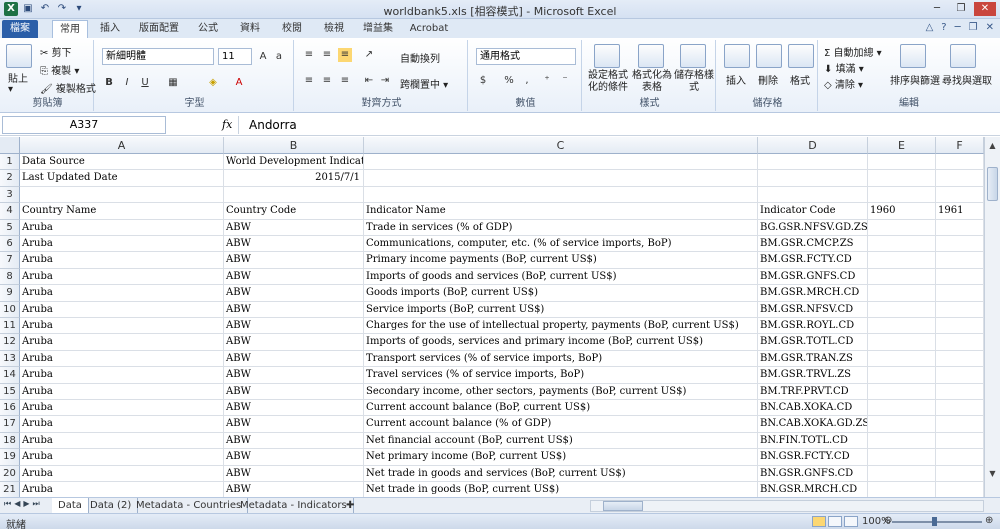 The image size is (1000, 529). What do you see at coordinates (913, 56) in the screenshot?
I see `sort-filter-icon` at bounding box center [913, 56].